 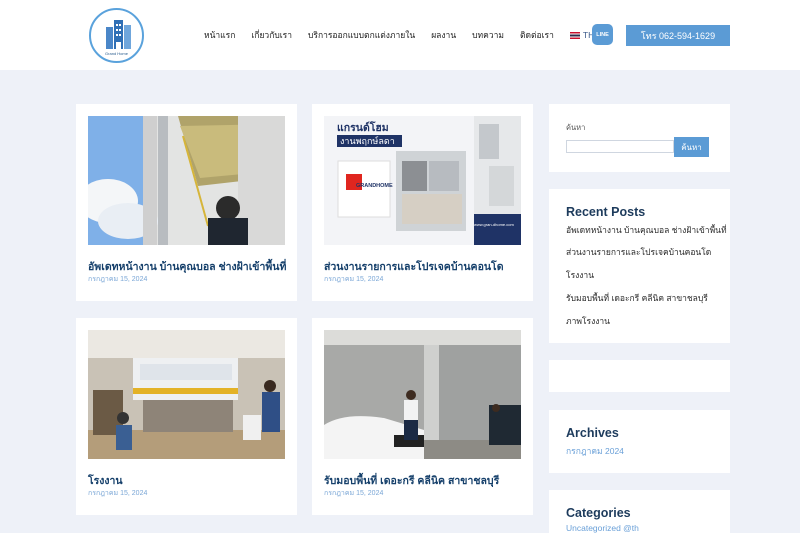 I want to click on post-thumbnail-clinic-site, so click(x=422, y=394).